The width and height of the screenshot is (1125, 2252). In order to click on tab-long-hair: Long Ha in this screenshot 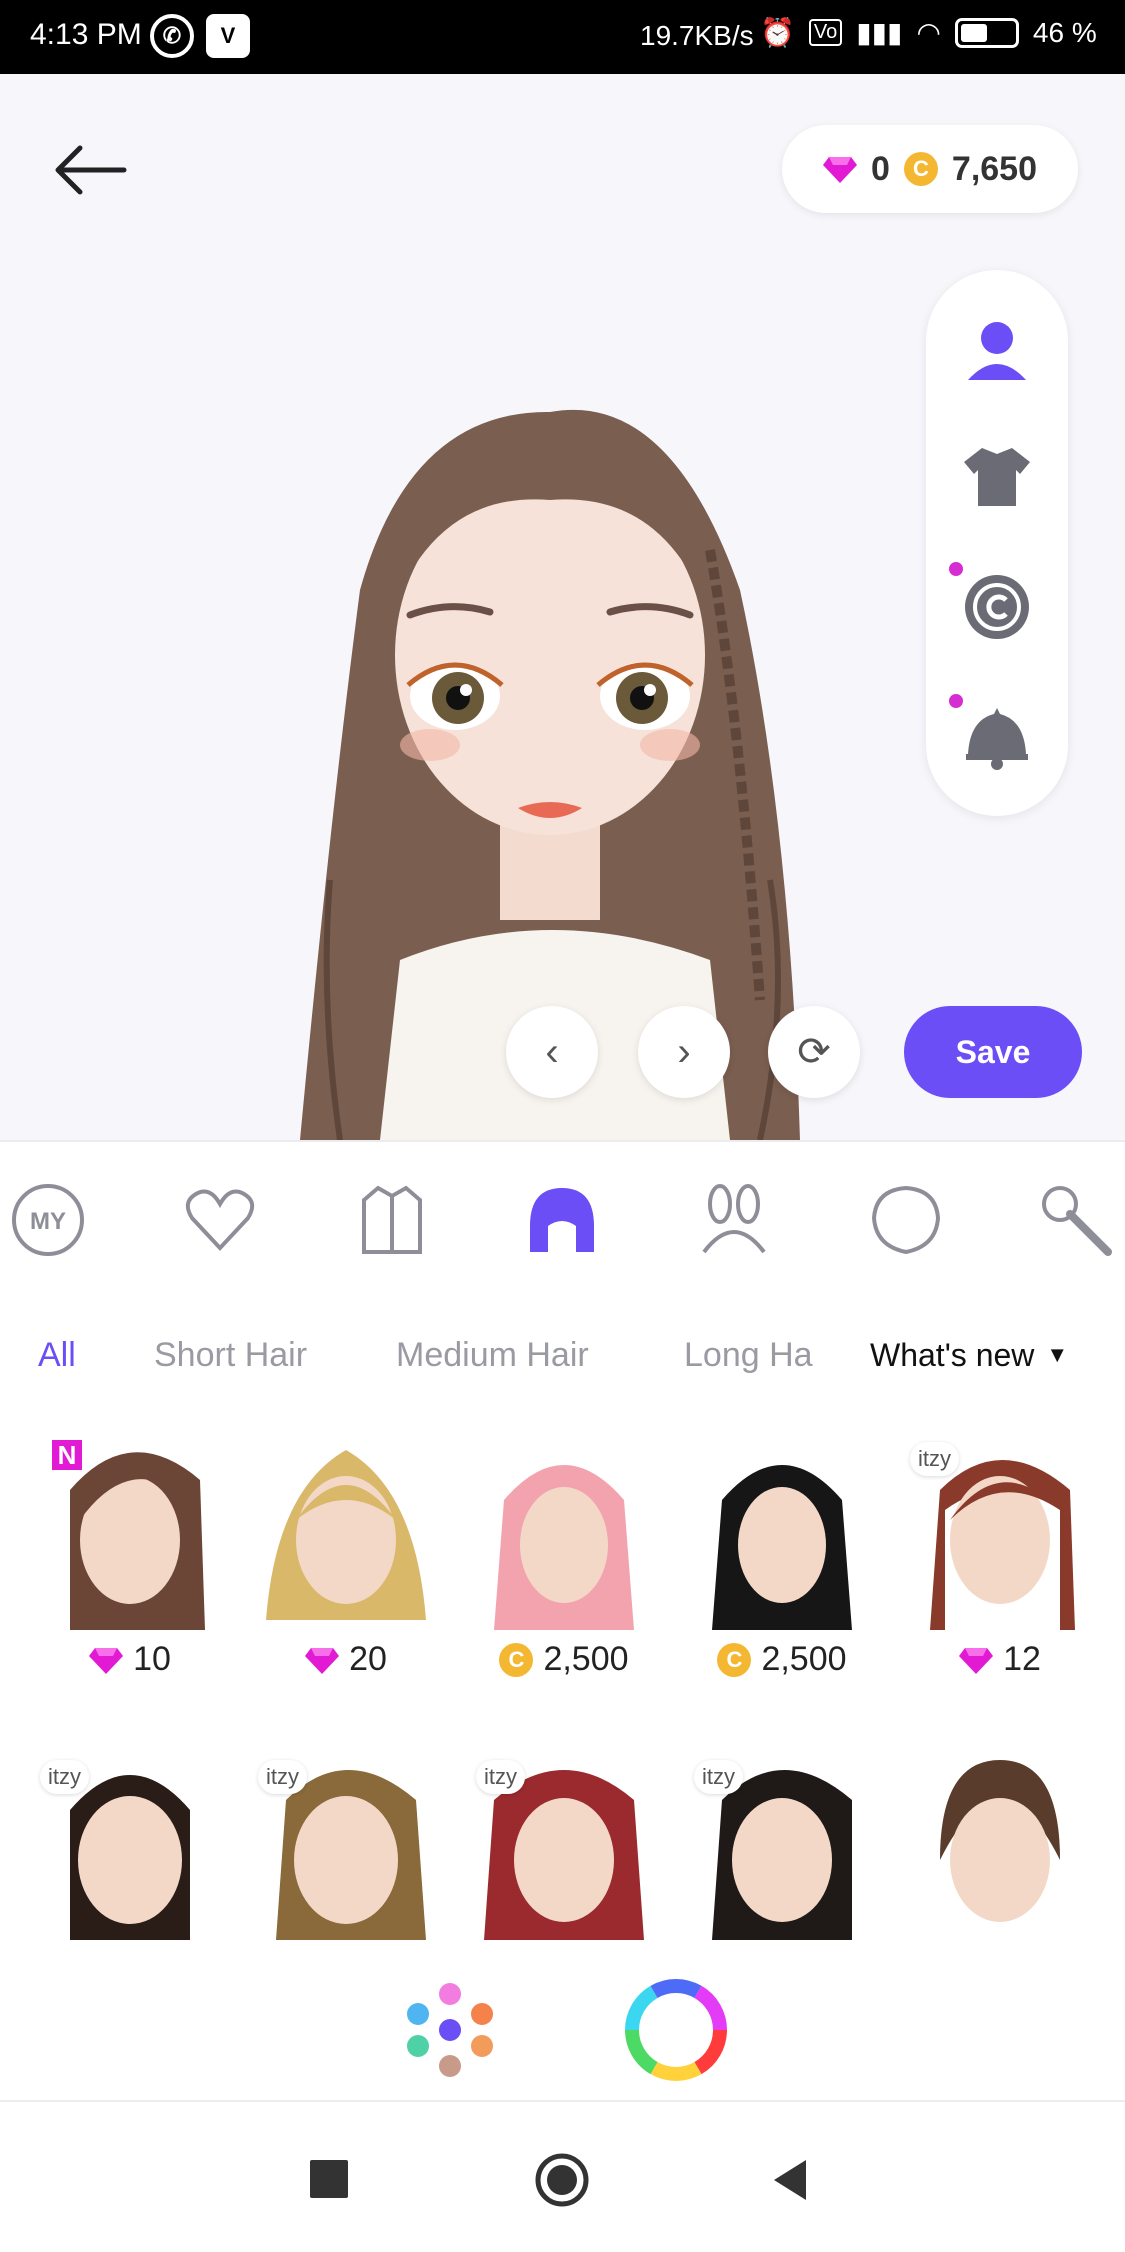, I will do `click(748, 1355)`.